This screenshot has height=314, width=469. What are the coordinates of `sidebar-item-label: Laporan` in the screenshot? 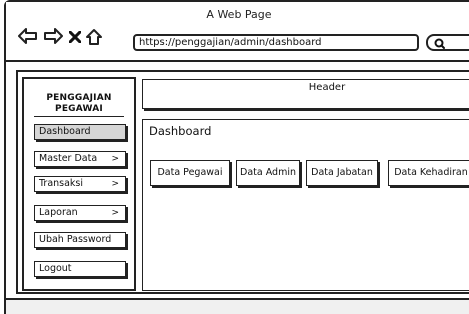 It's located at (58, 212).